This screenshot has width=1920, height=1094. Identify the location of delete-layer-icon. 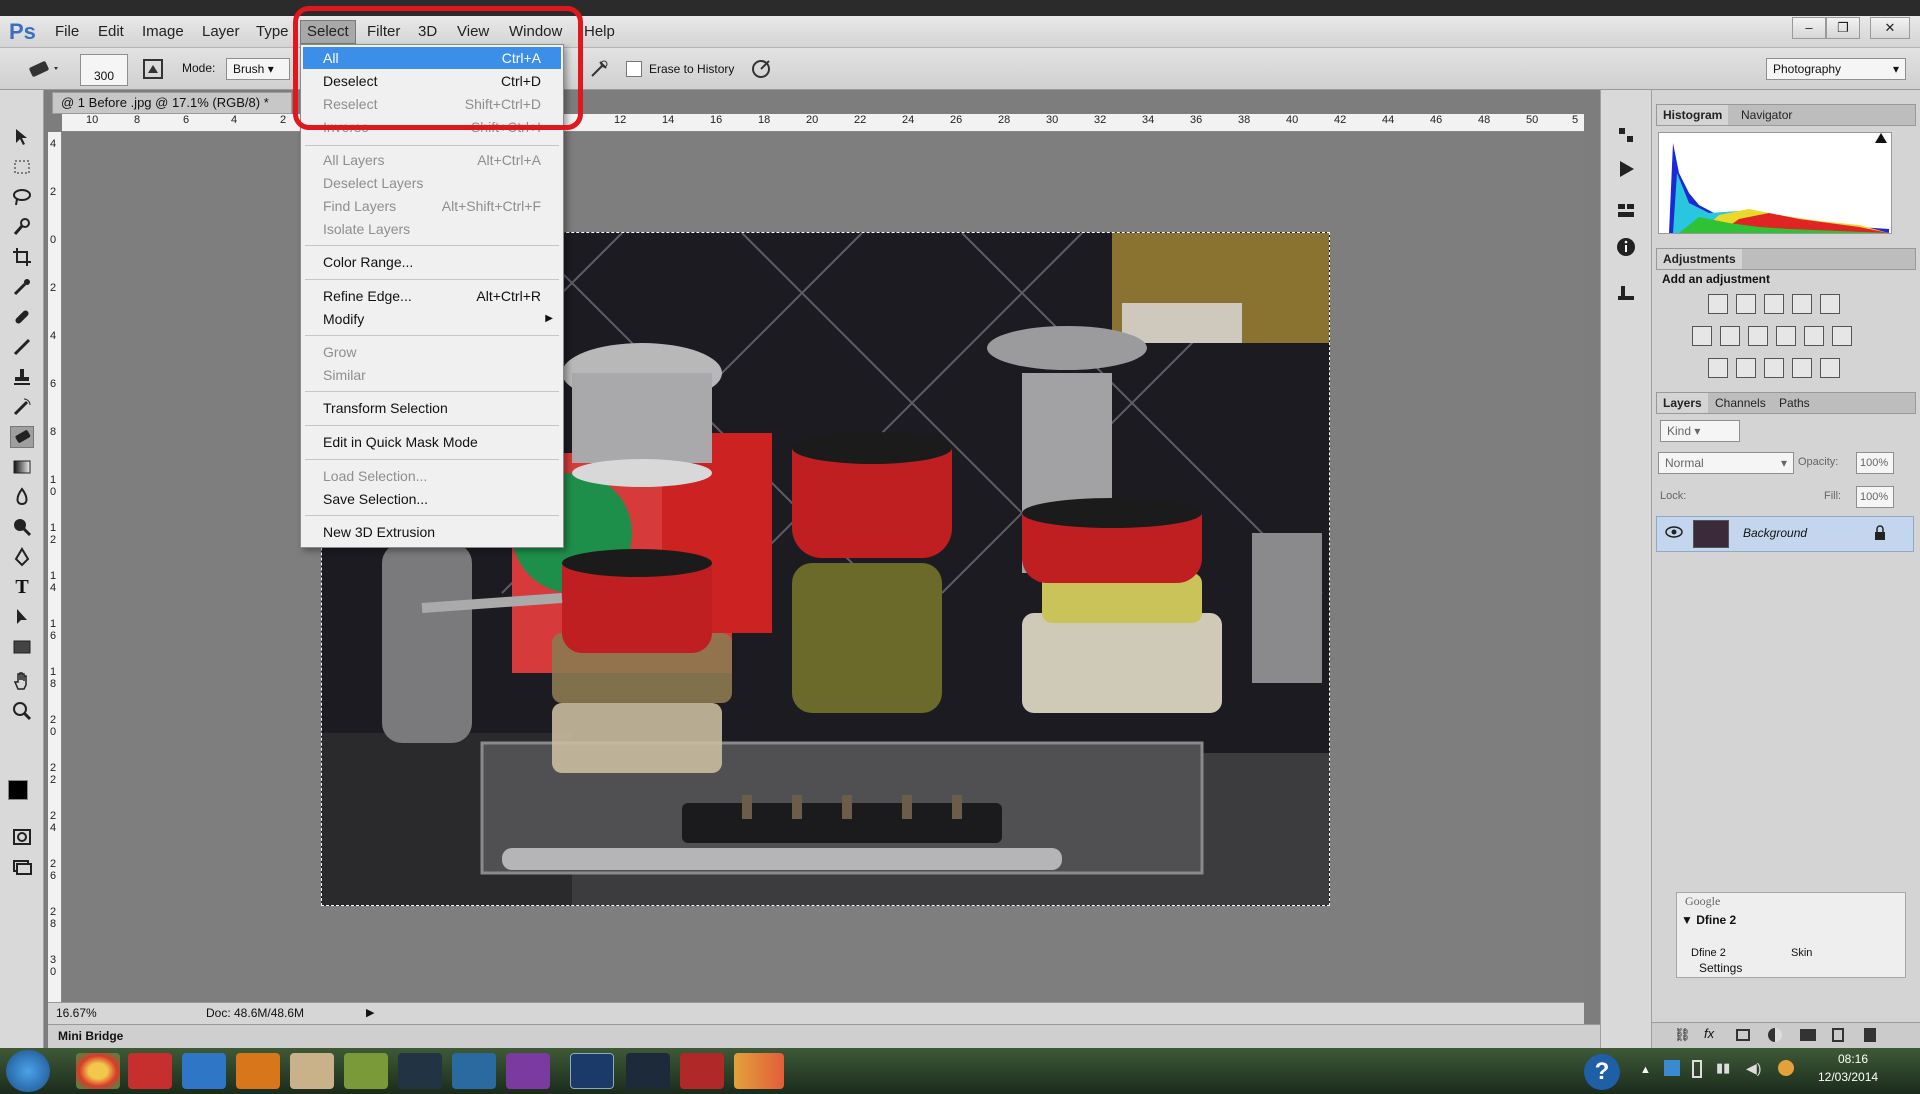
(1870, 1035).